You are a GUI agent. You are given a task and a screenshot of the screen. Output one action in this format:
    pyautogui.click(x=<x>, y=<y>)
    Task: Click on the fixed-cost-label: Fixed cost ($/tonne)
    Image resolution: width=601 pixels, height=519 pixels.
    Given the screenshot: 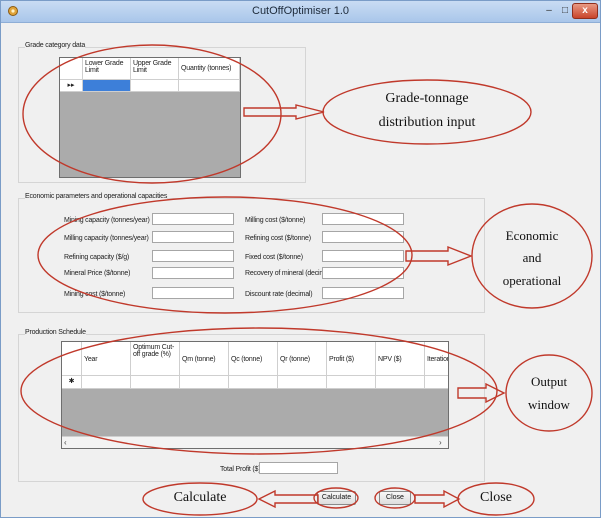 What is the action you would take?
    pyautogui.click(x=274, y=257)
    